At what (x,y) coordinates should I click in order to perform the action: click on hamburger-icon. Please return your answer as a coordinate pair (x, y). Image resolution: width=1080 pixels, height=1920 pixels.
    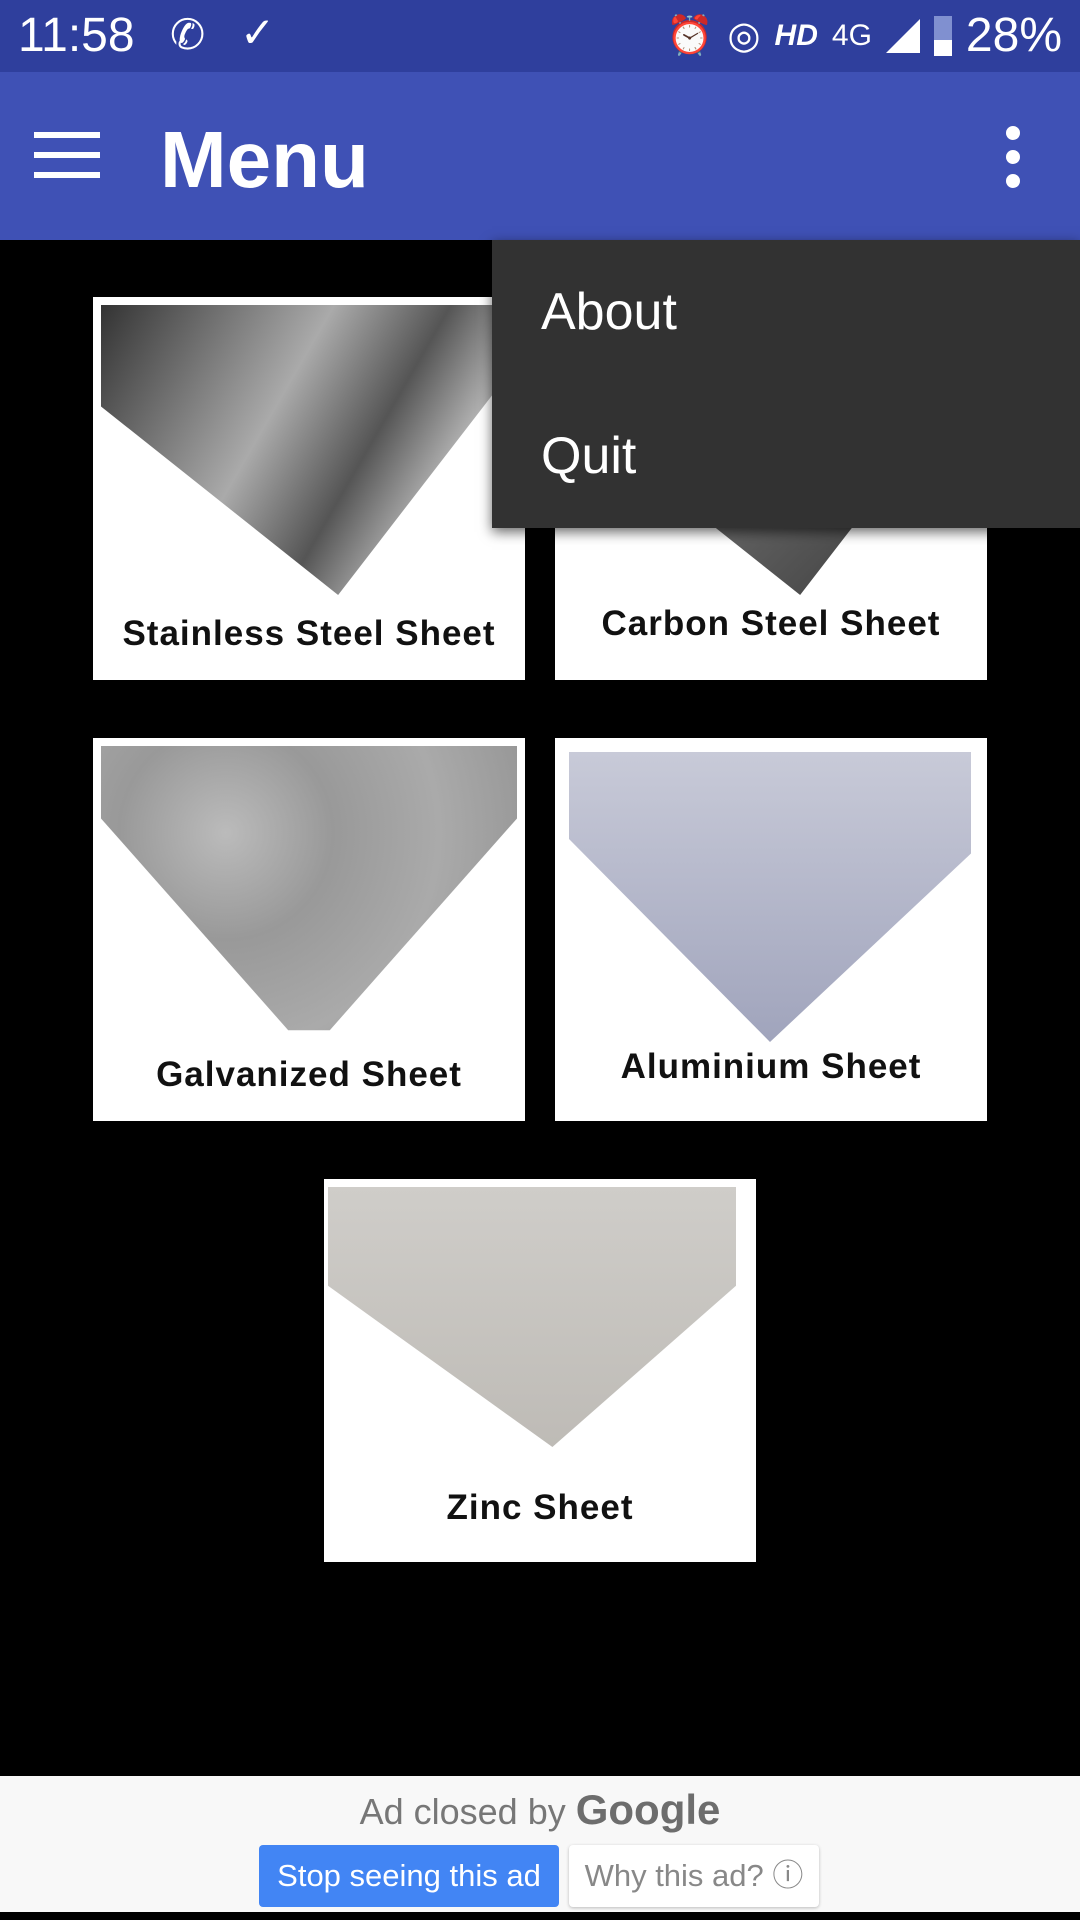
    Looking at the image, I should click on (67, 155).